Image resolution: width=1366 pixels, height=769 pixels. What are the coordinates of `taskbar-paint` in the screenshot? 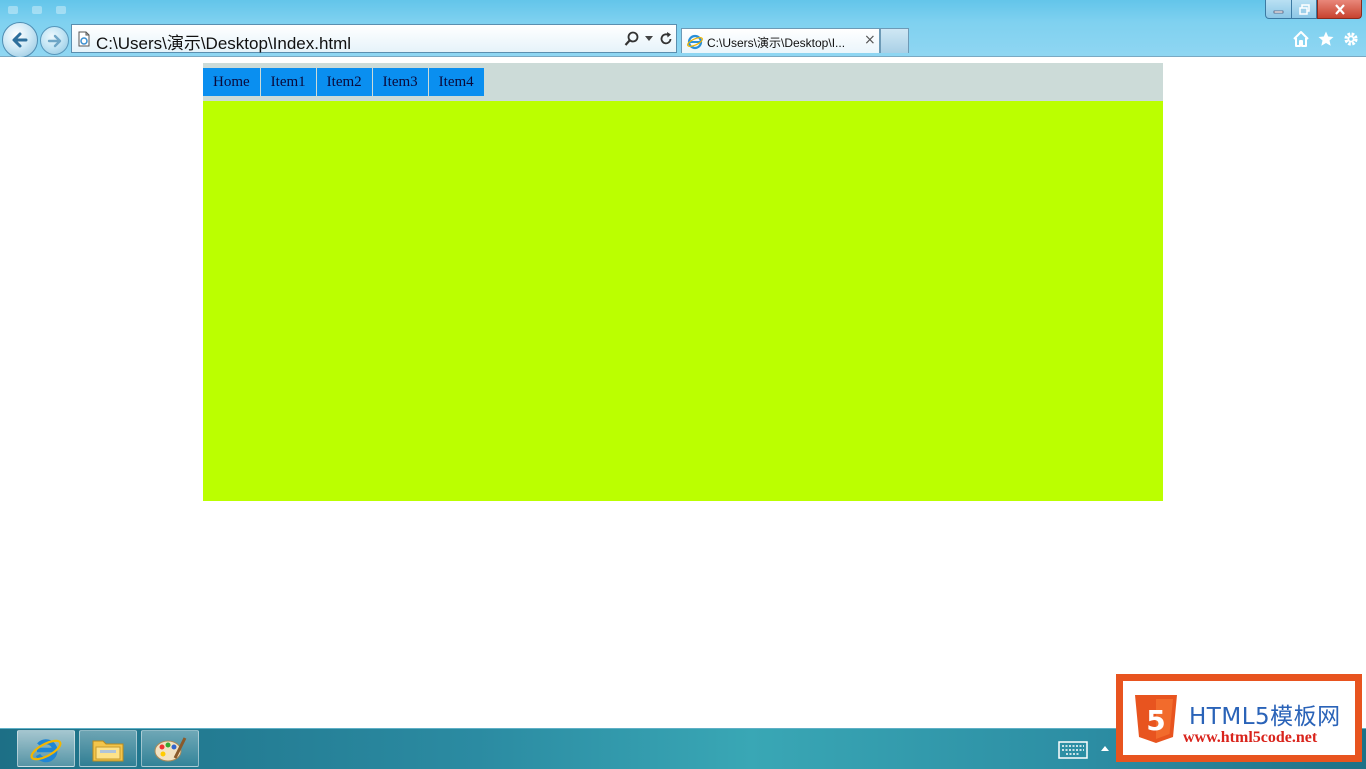 It's located at (170, 748).